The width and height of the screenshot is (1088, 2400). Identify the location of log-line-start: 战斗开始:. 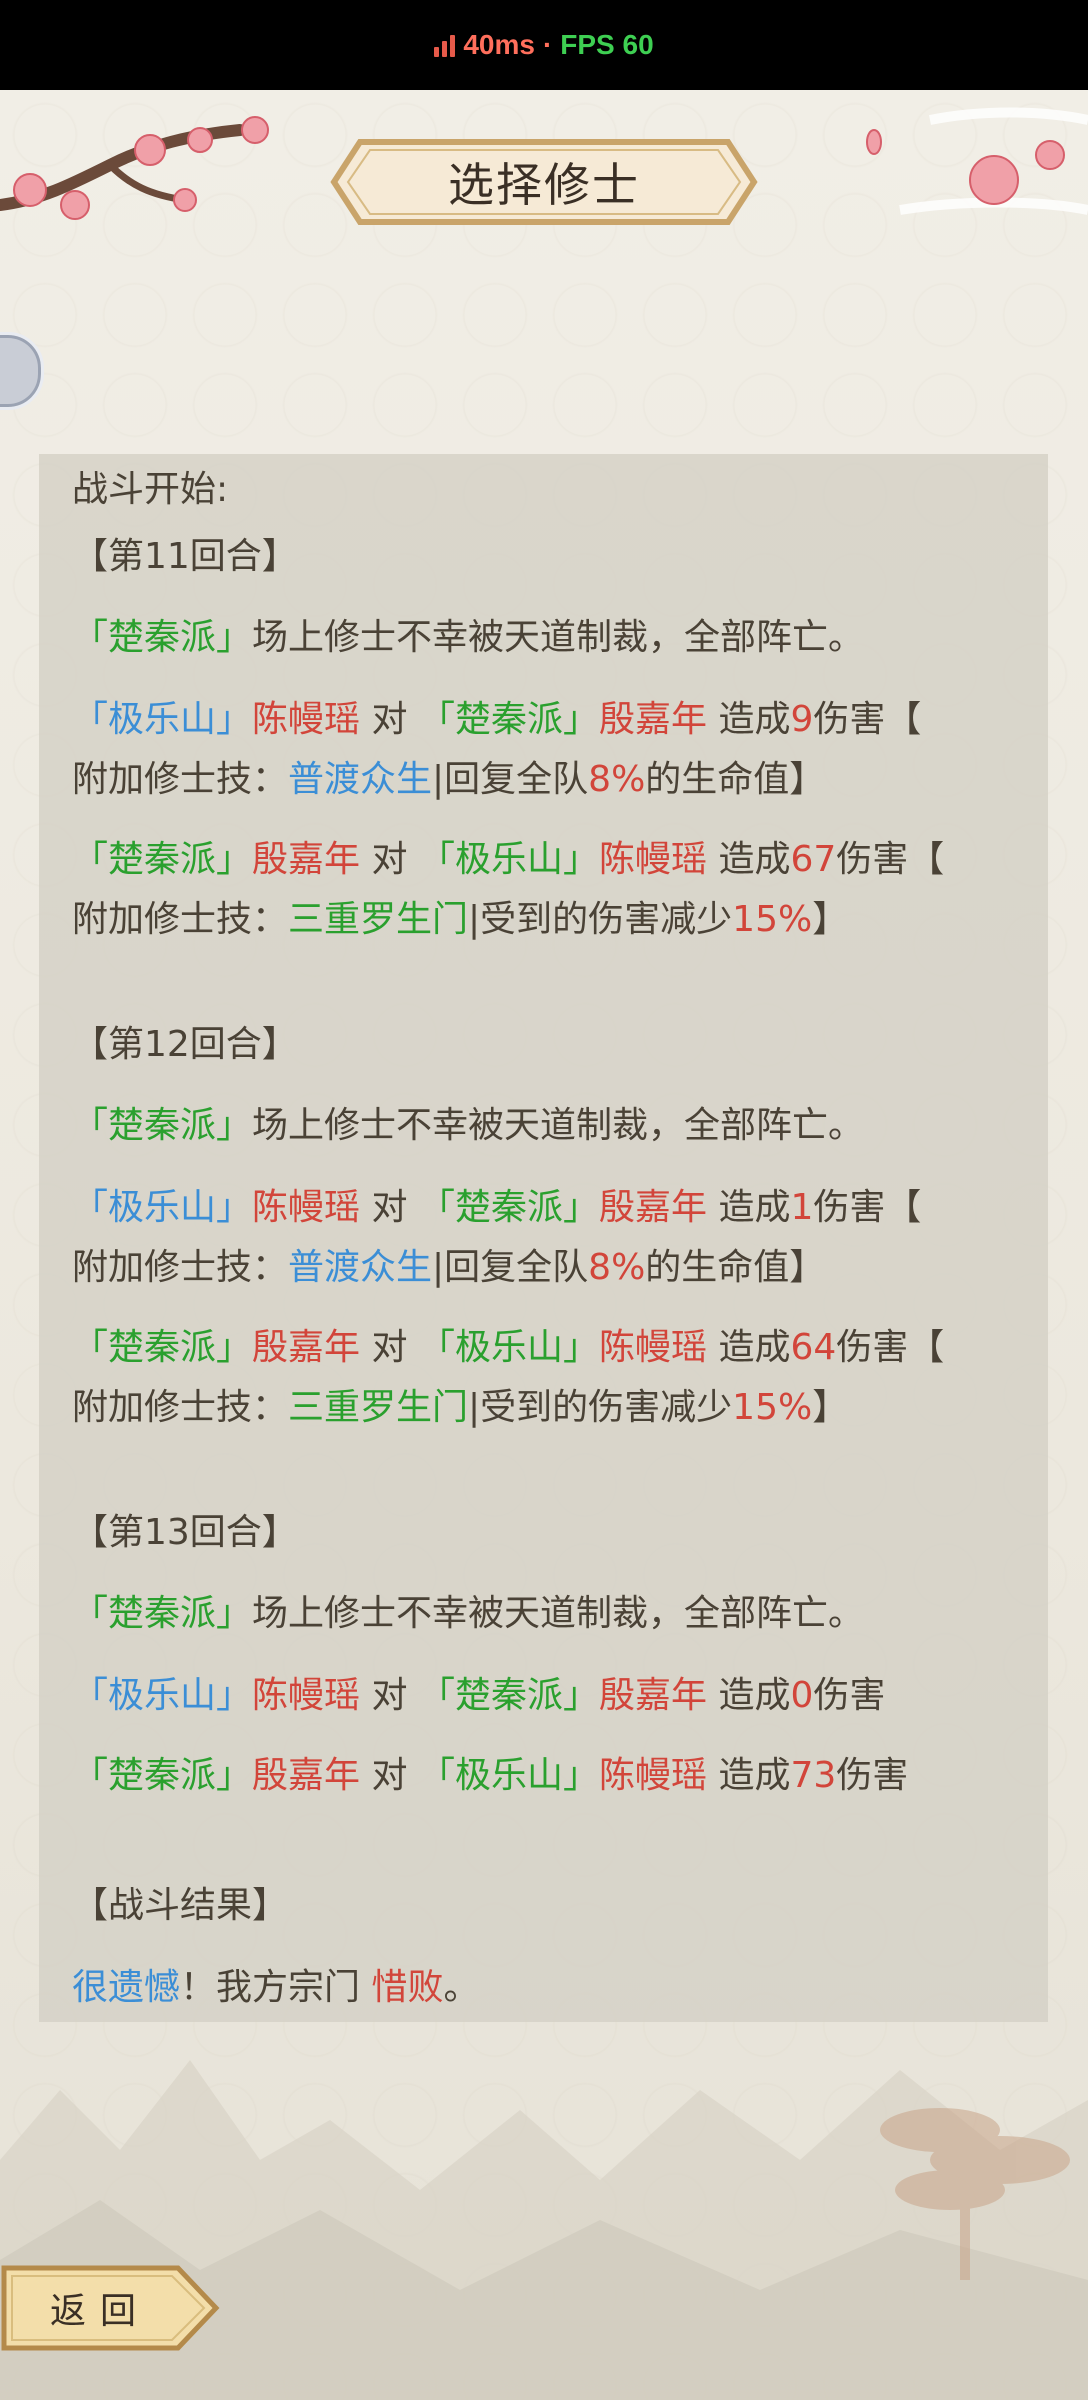
(150, 489).